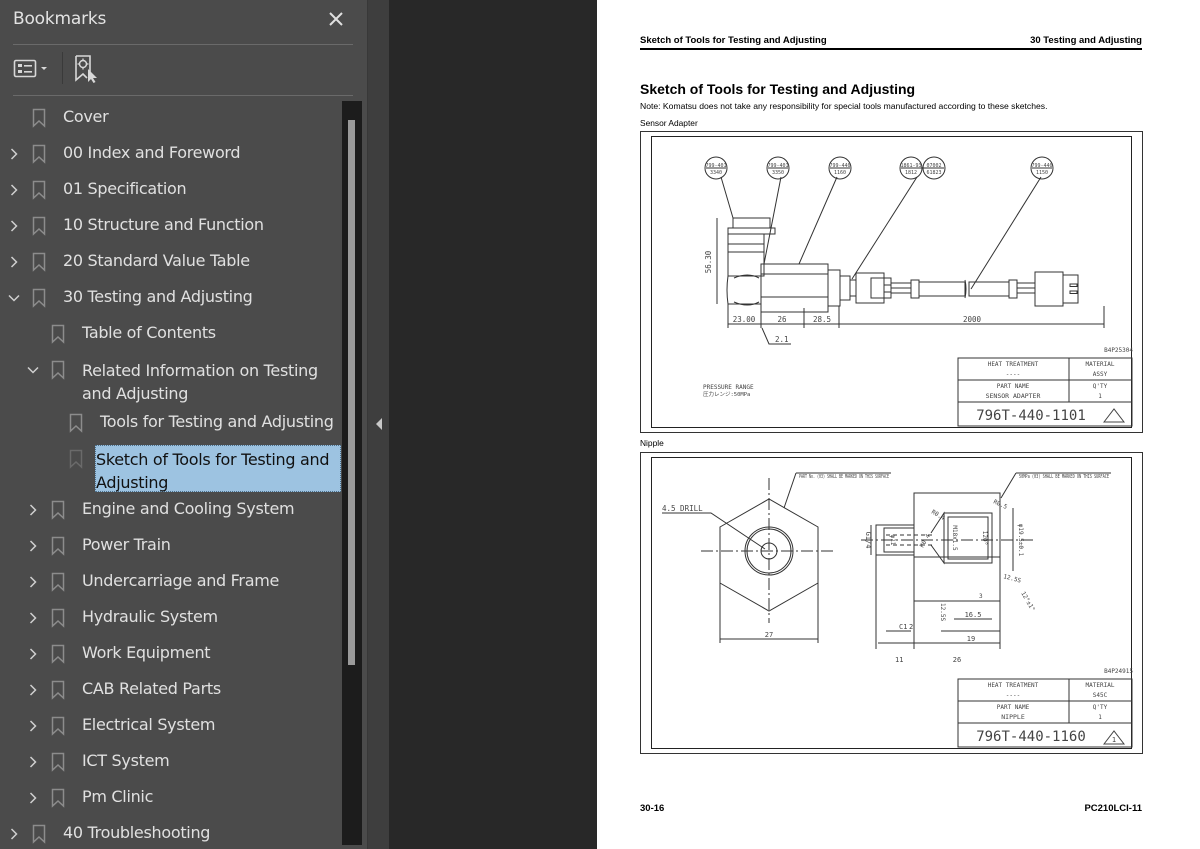  I want to click on part-number: 796T-440-1160, so click(1031, 737).